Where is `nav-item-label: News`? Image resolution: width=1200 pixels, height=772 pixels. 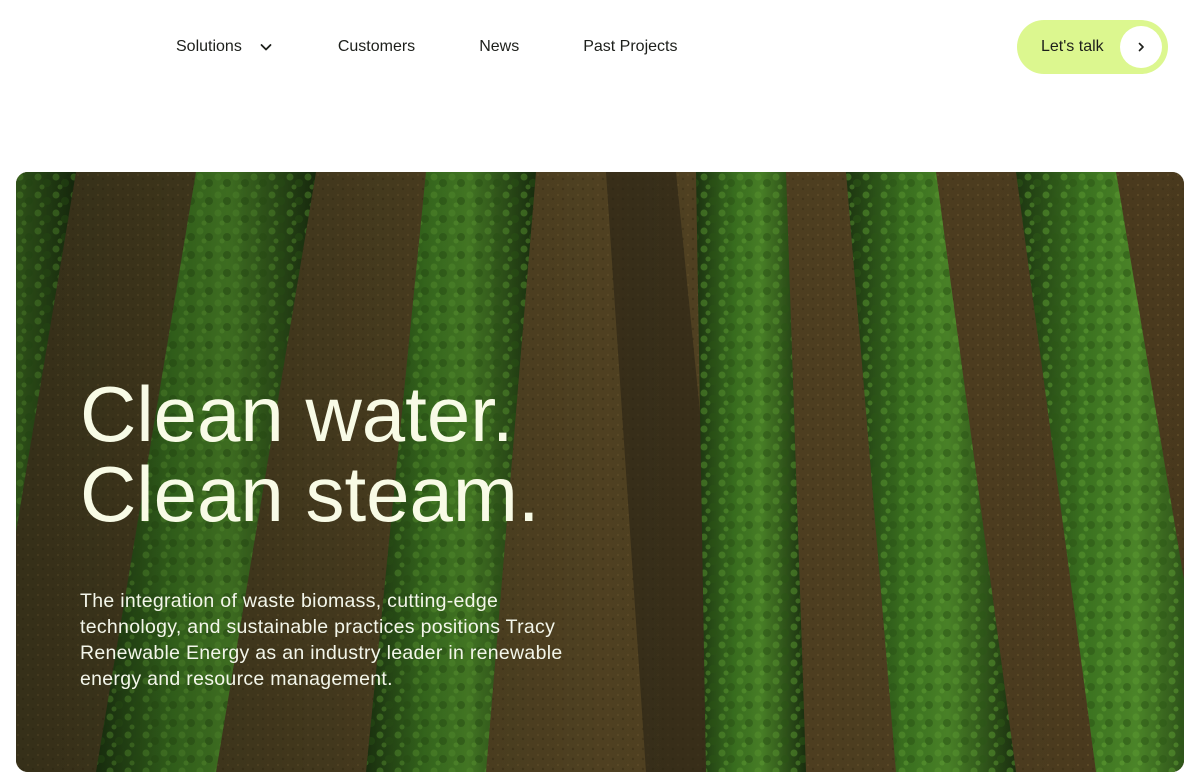
nav-item-label: News is located at coordinates (499, 46).